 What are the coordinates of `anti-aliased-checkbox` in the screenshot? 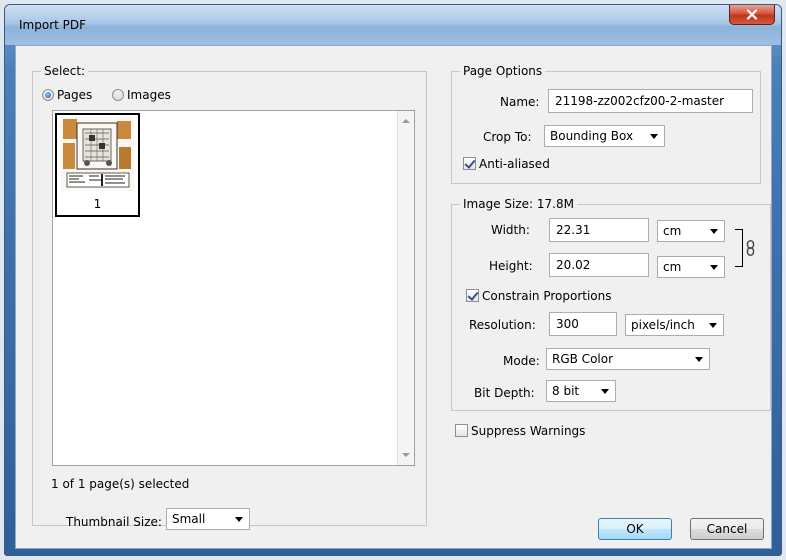 It's located at (469, 163).